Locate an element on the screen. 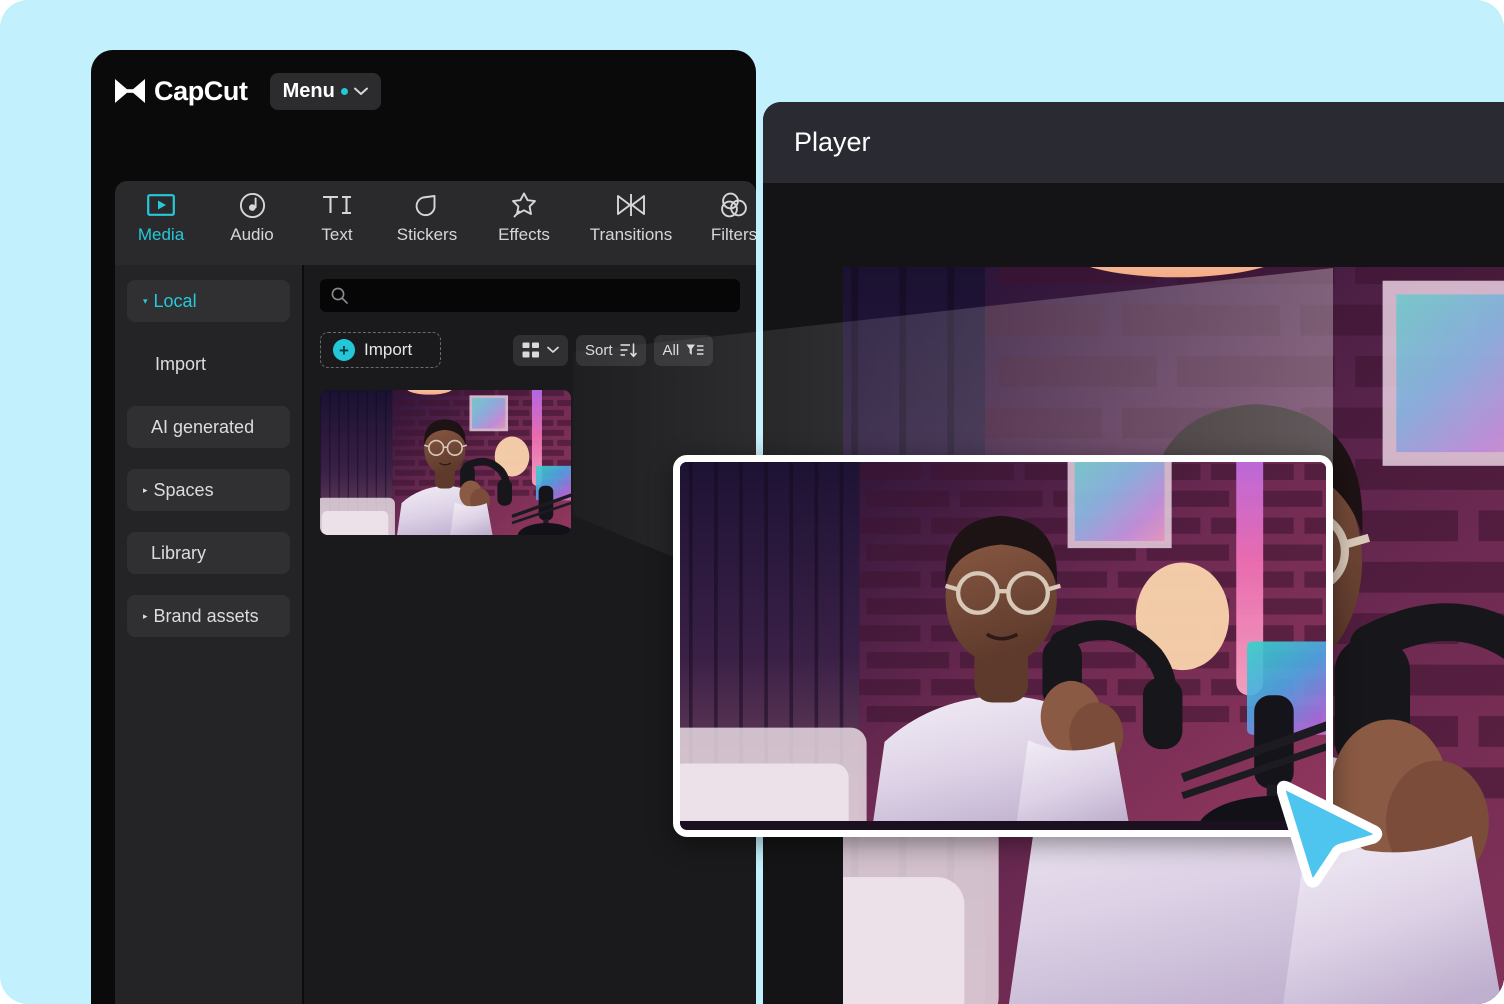 This screenshot has width=1504, height=1004. tab-media-label: Media is located at coordinates (161, 234).